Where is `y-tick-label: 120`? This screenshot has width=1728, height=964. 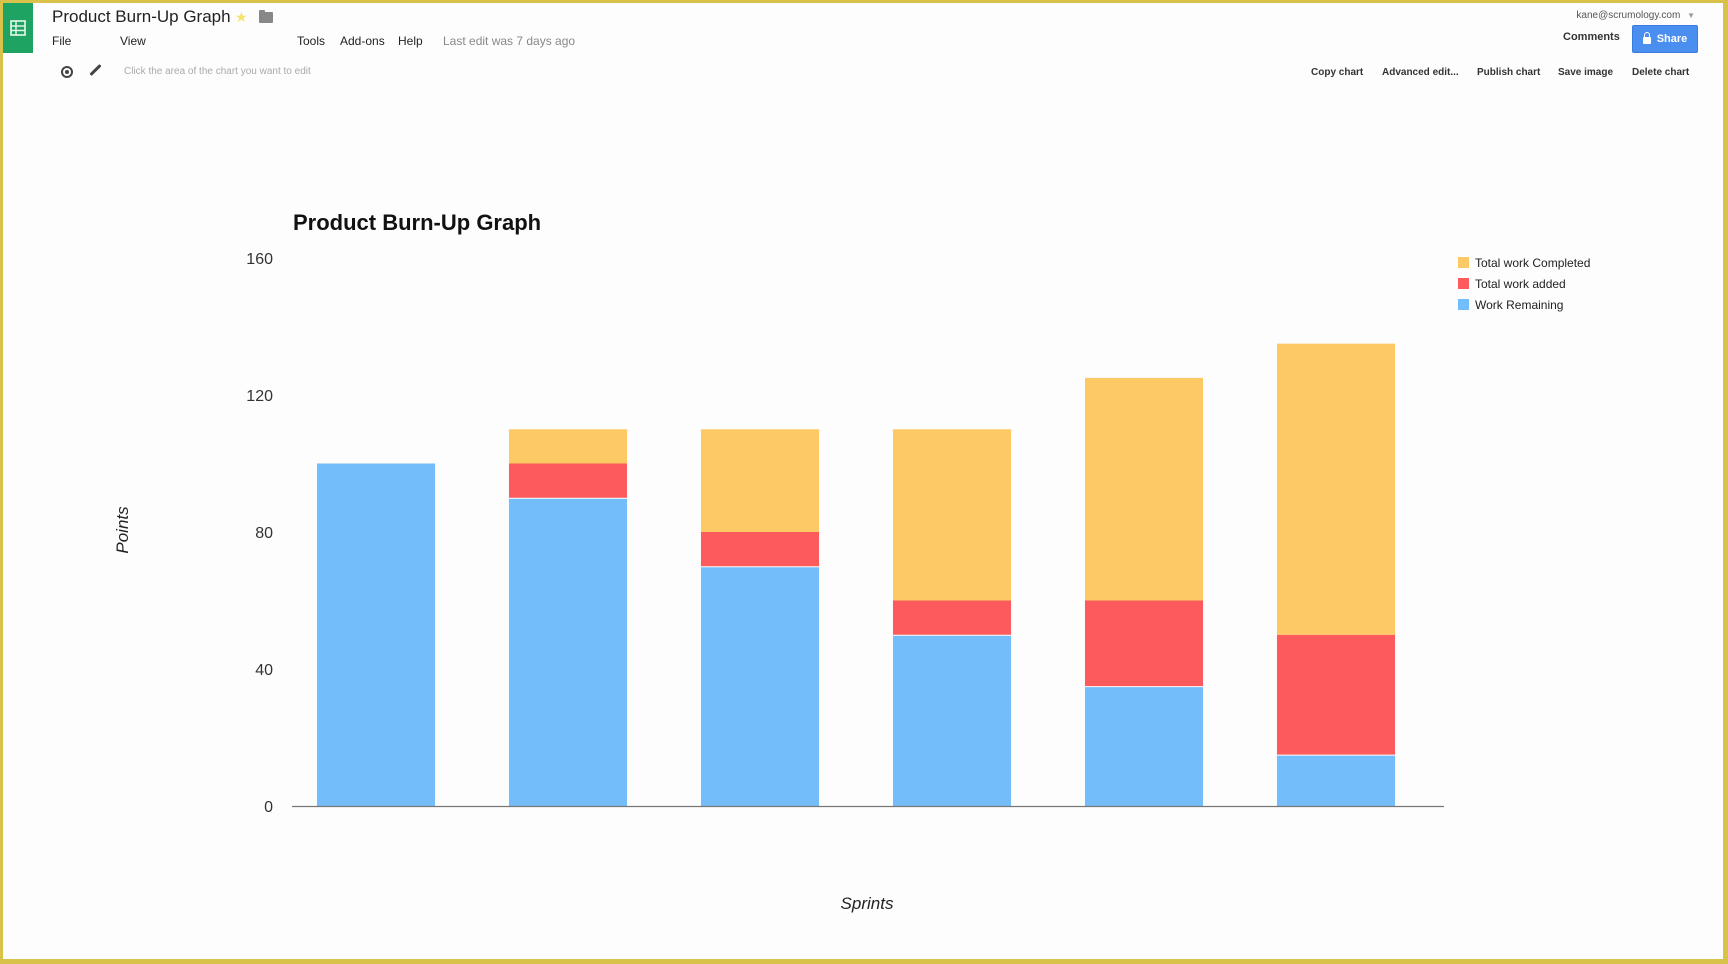 y-tick-label: 120 is located at coordinates (259, 396).